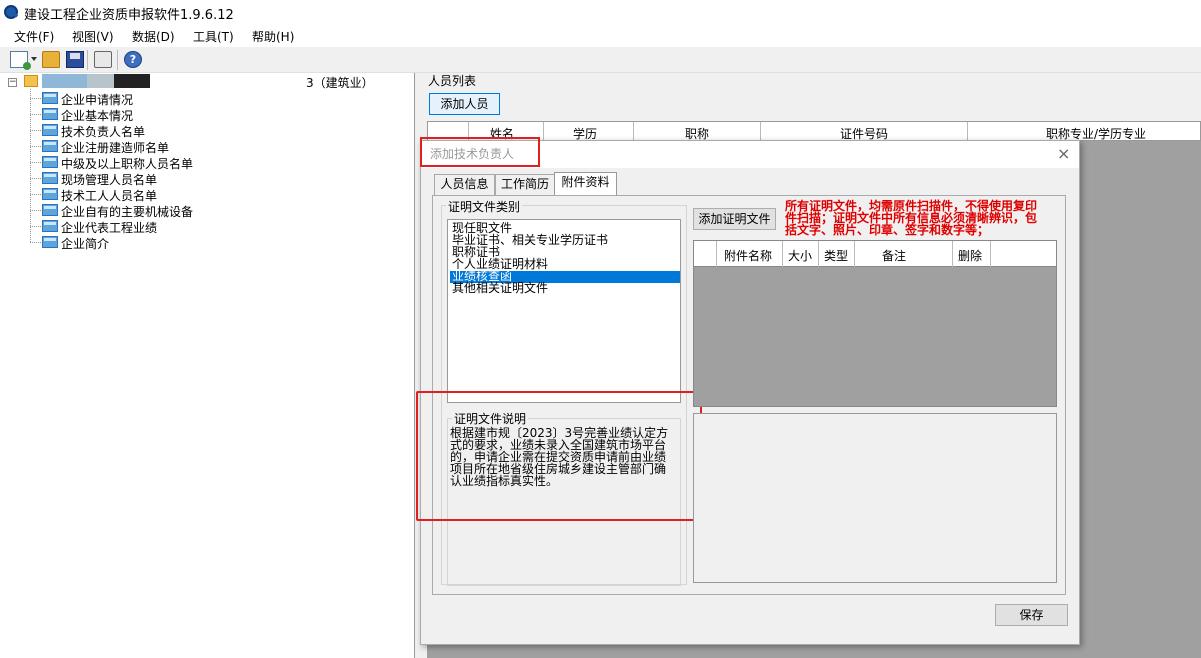 The width and height of the screenshot is (1201, 658). I want to click on tab-personal-info: 人员信息, so click(464, 184).